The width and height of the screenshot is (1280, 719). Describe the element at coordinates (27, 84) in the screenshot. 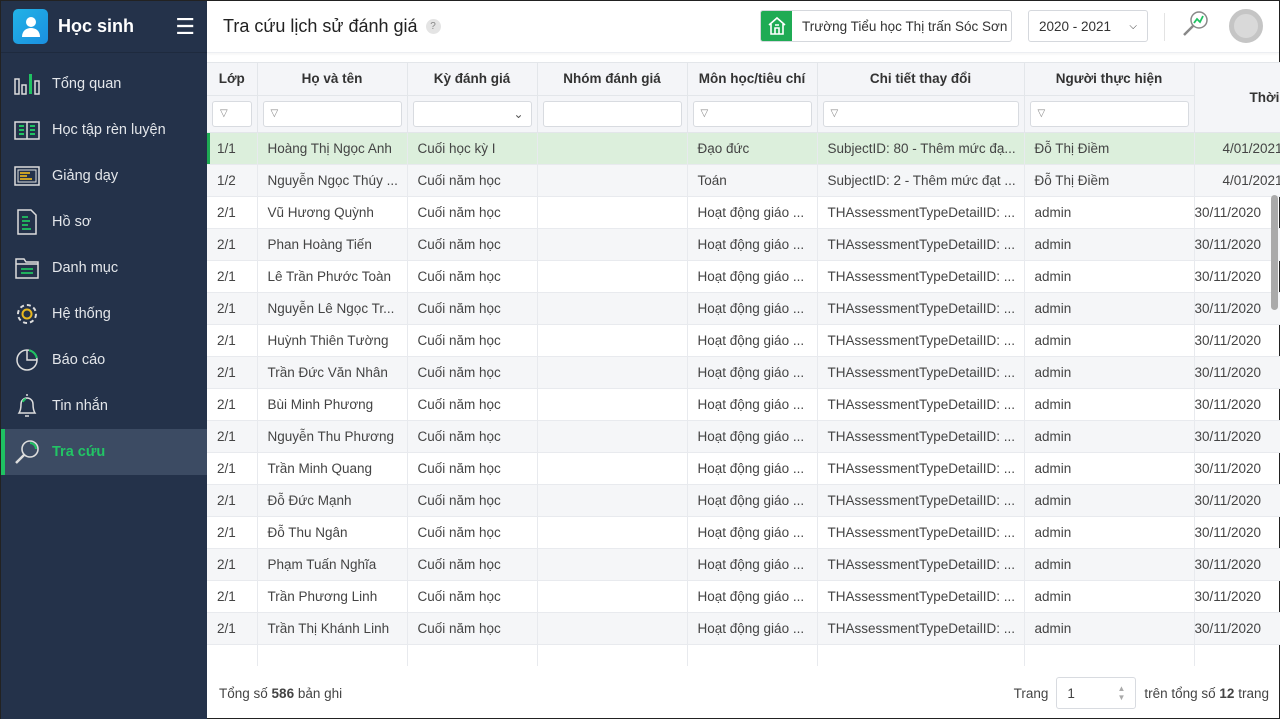

I see `bar-chart-icon` at that location.